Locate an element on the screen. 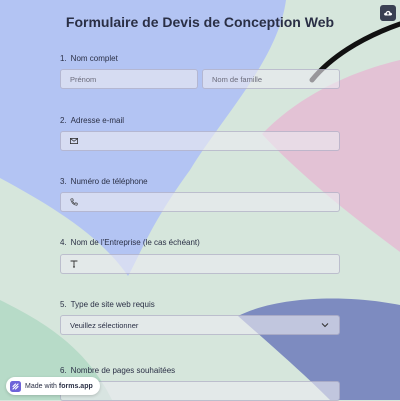  question-number: 1. is located at coordinates (63, 58).